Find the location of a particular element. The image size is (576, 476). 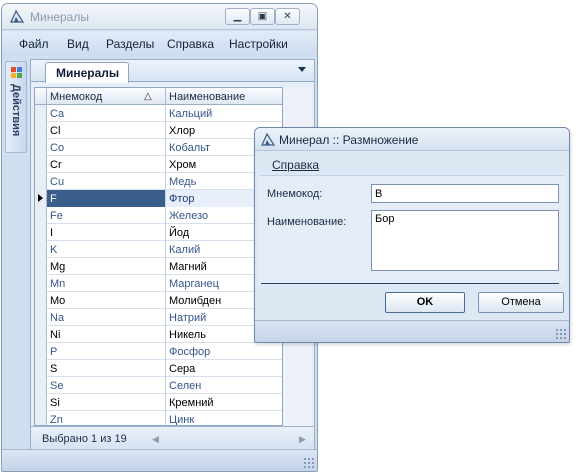

dialog-menu-help: Справка is located at coordinates (295, 165).